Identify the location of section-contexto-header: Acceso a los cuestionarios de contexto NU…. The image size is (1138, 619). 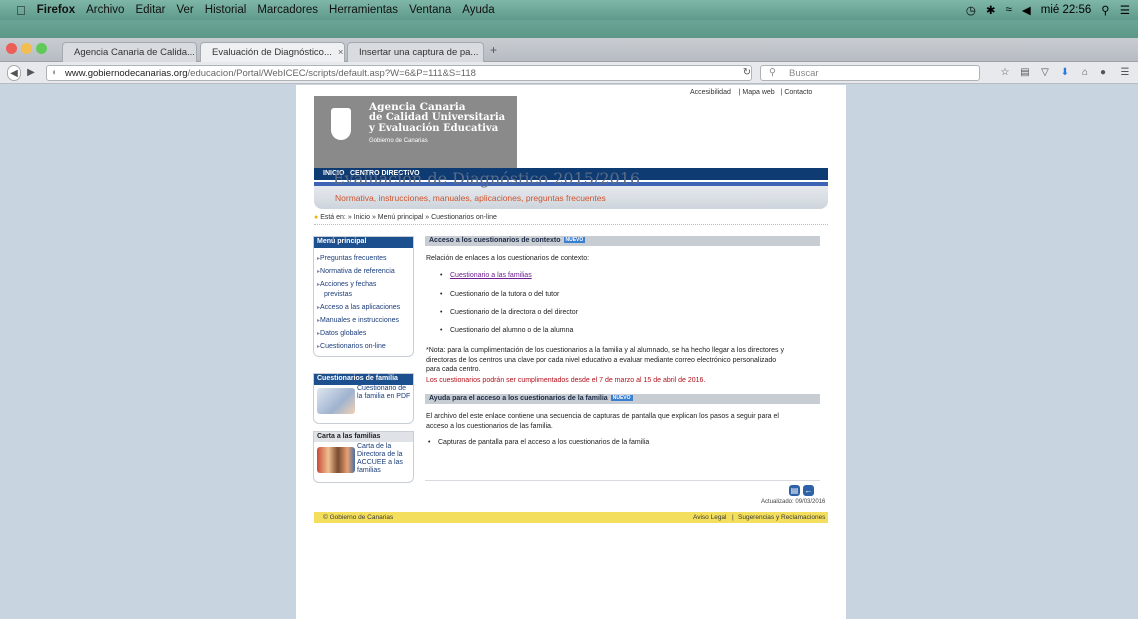
(622, 241).